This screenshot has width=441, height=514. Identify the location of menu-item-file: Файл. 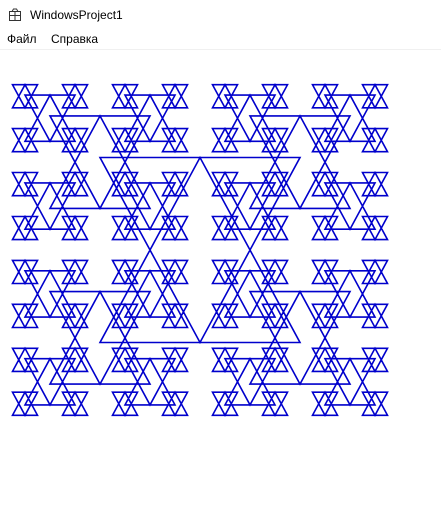
(22, 39).